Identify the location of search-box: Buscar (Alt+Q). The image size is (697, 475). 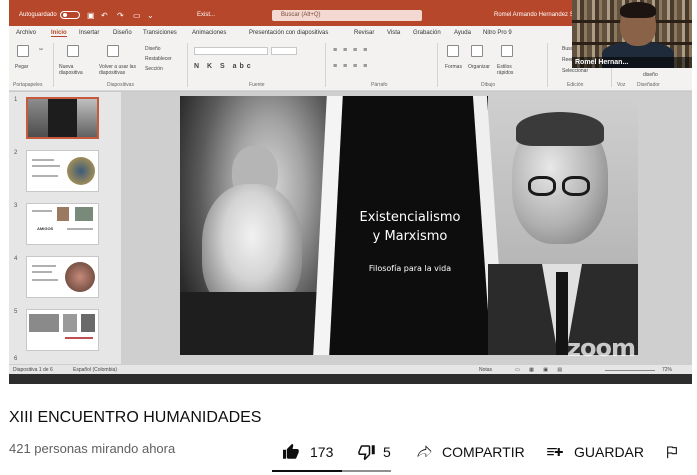
(347, 15).